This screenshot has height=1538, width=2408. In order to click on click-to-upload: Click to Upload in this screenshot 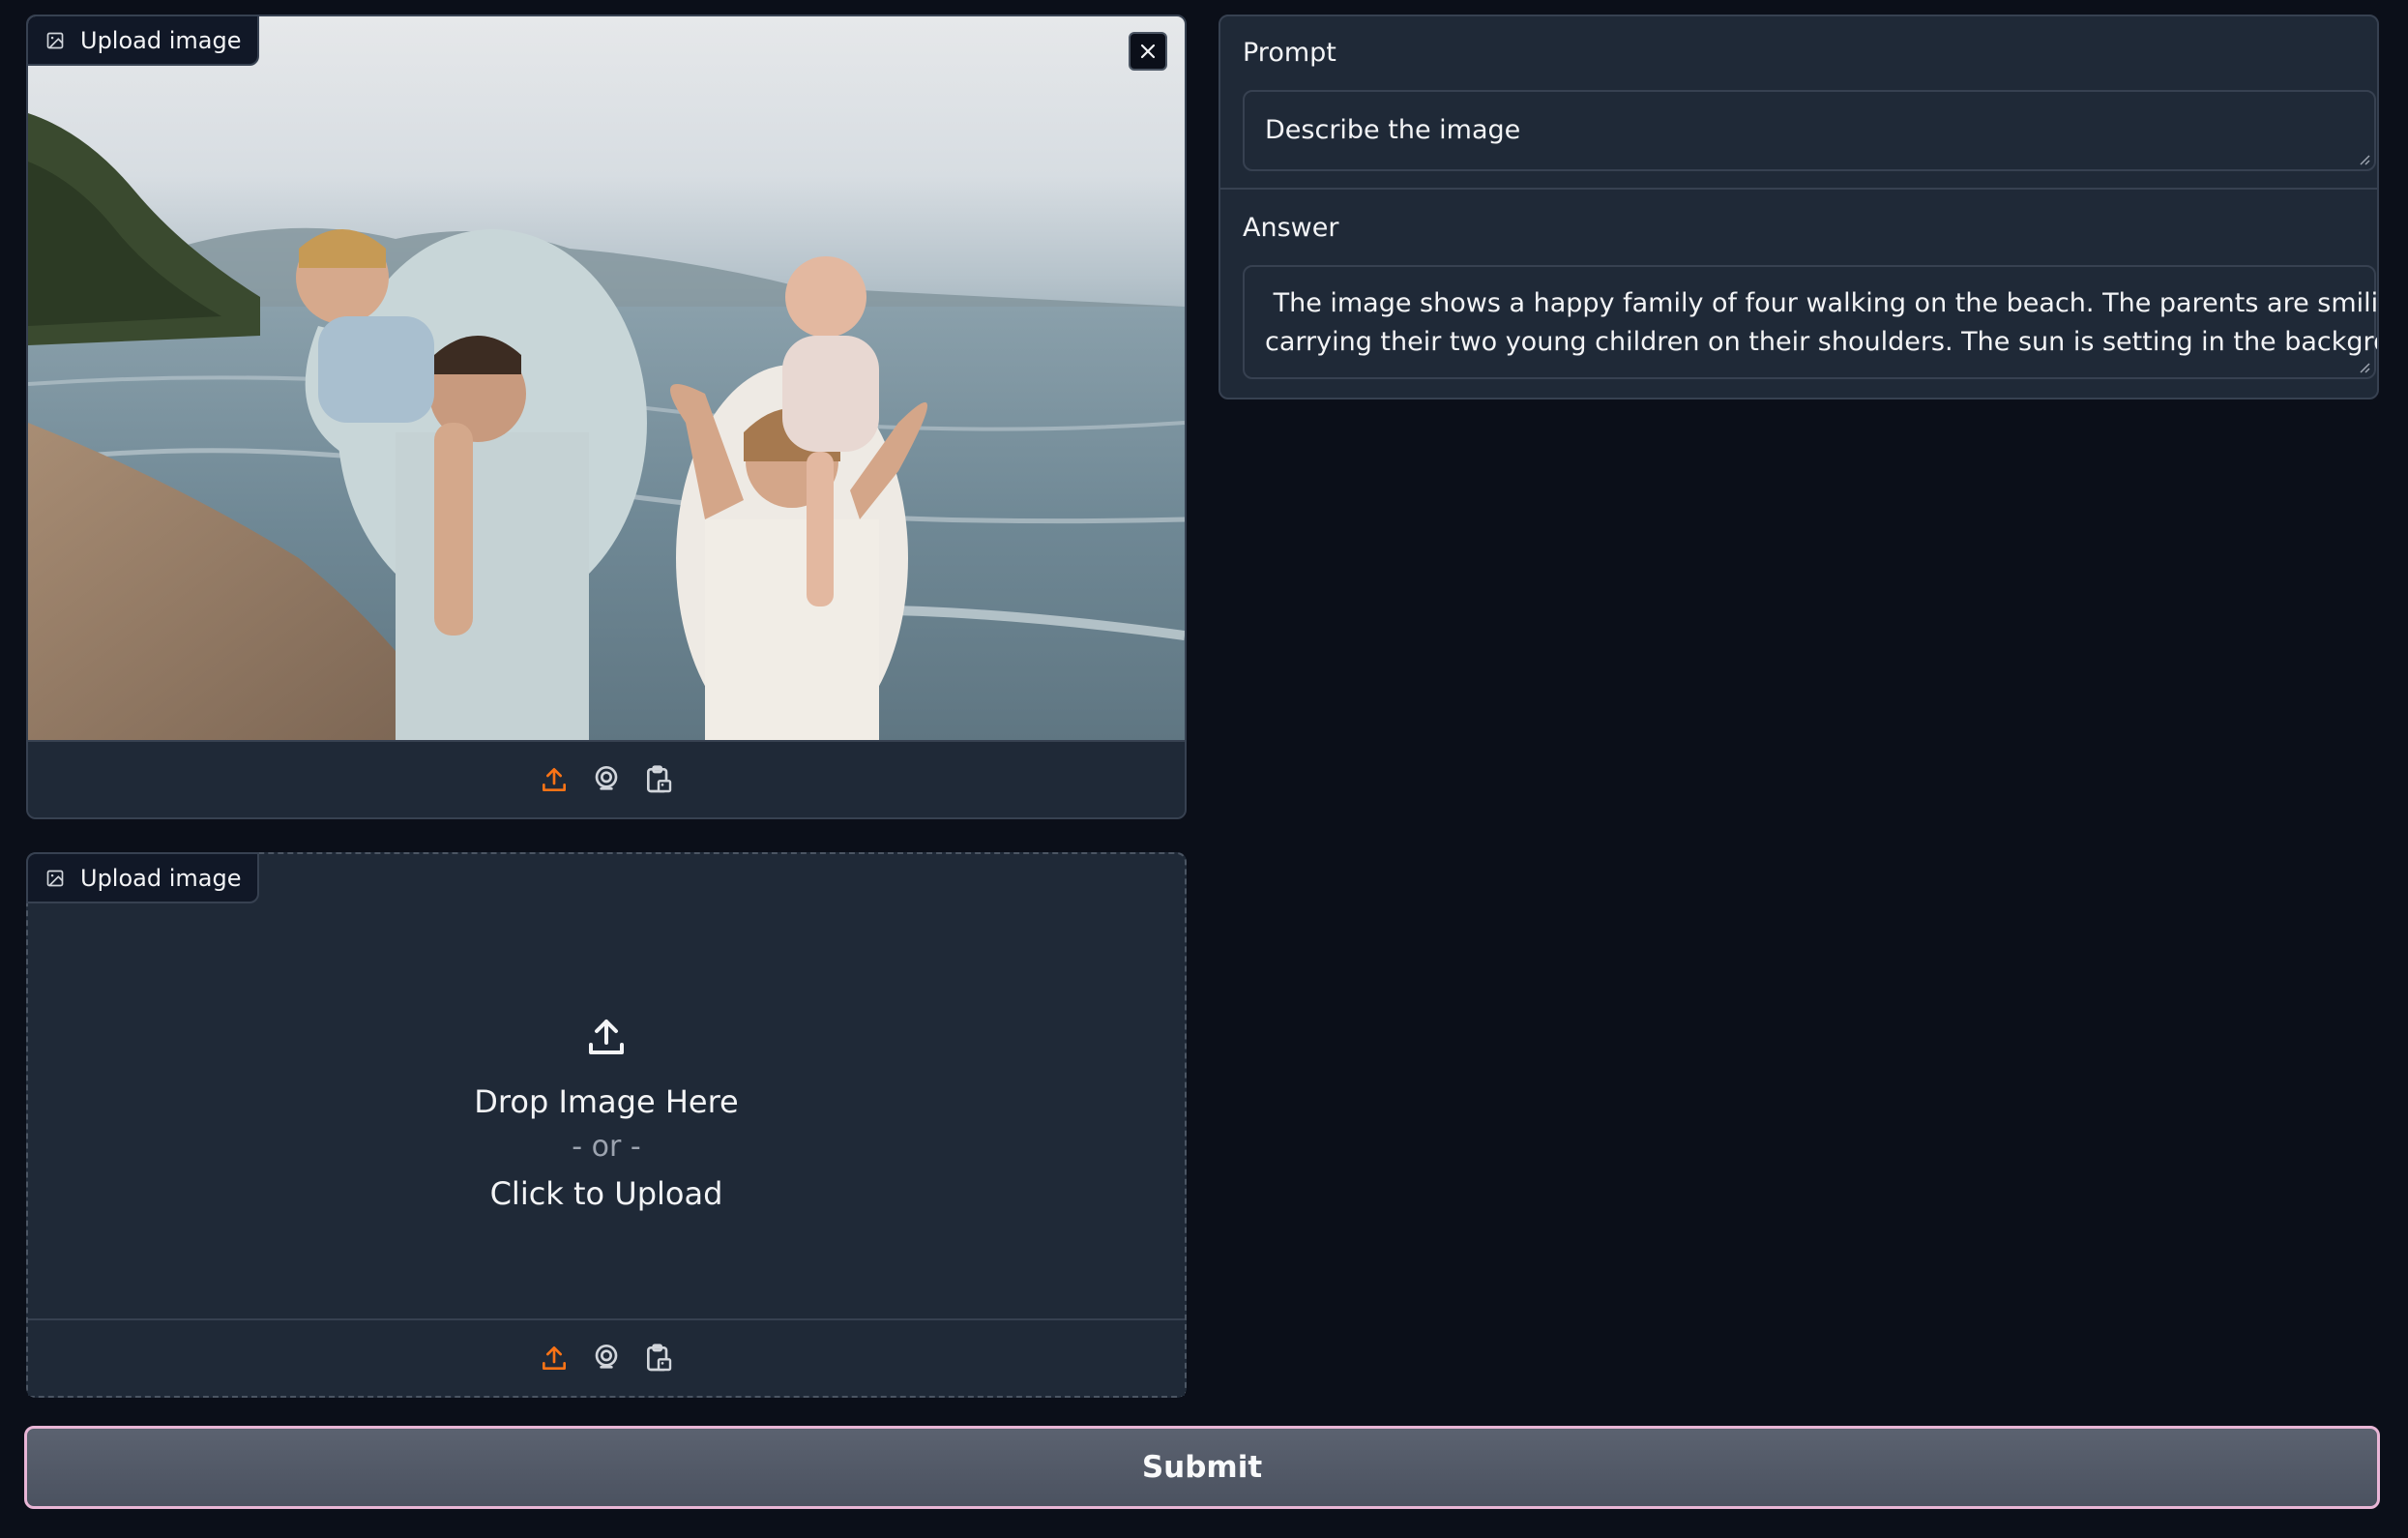, I will do `click(606, 1194)`.